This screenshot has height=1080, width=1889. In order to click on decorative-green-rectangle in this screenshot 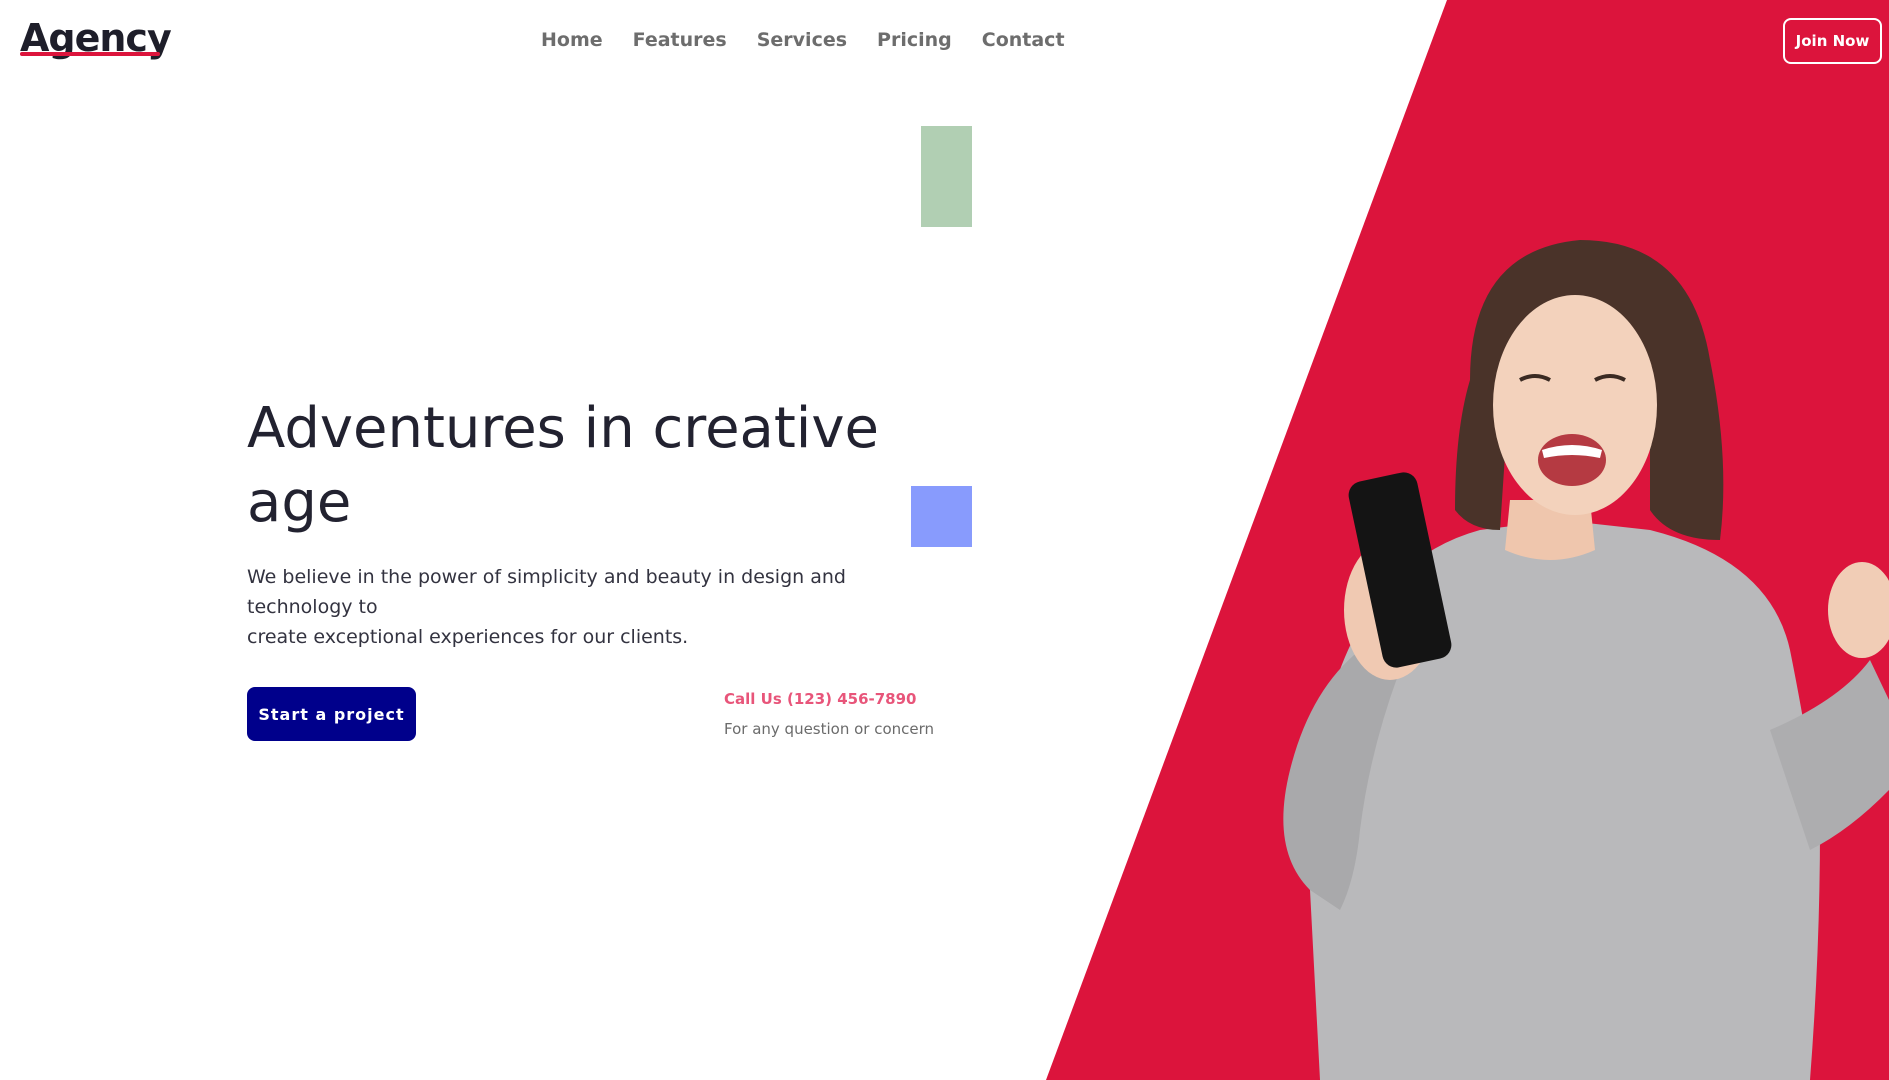, I will do `click(946, 176)`.